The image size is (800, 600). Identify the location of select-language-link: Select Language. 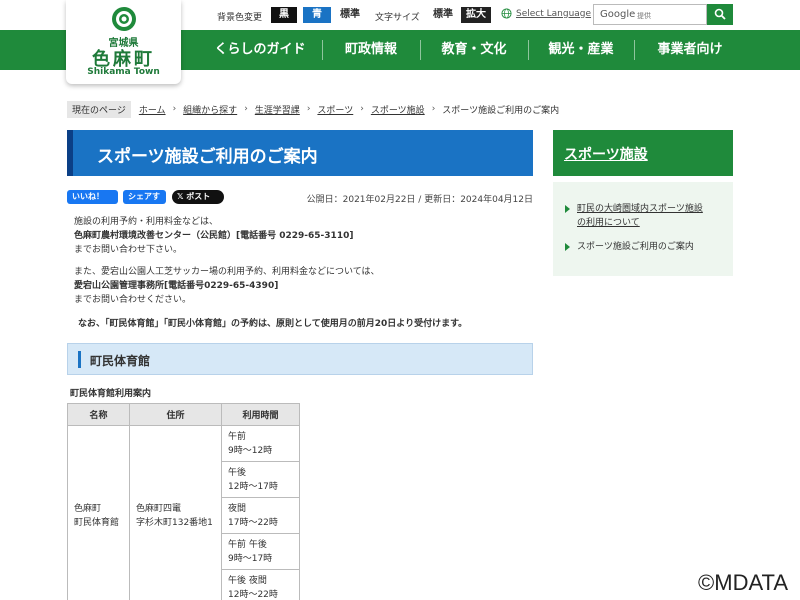
(546, 13).